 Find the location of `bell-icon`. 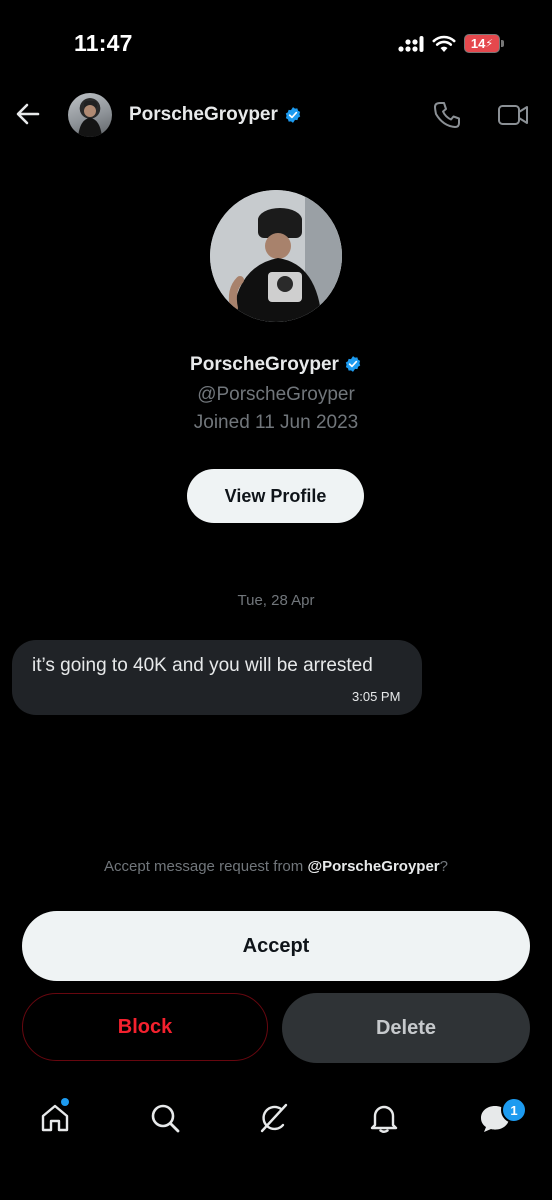

bell-icon is located at coordinates (384, 1119).